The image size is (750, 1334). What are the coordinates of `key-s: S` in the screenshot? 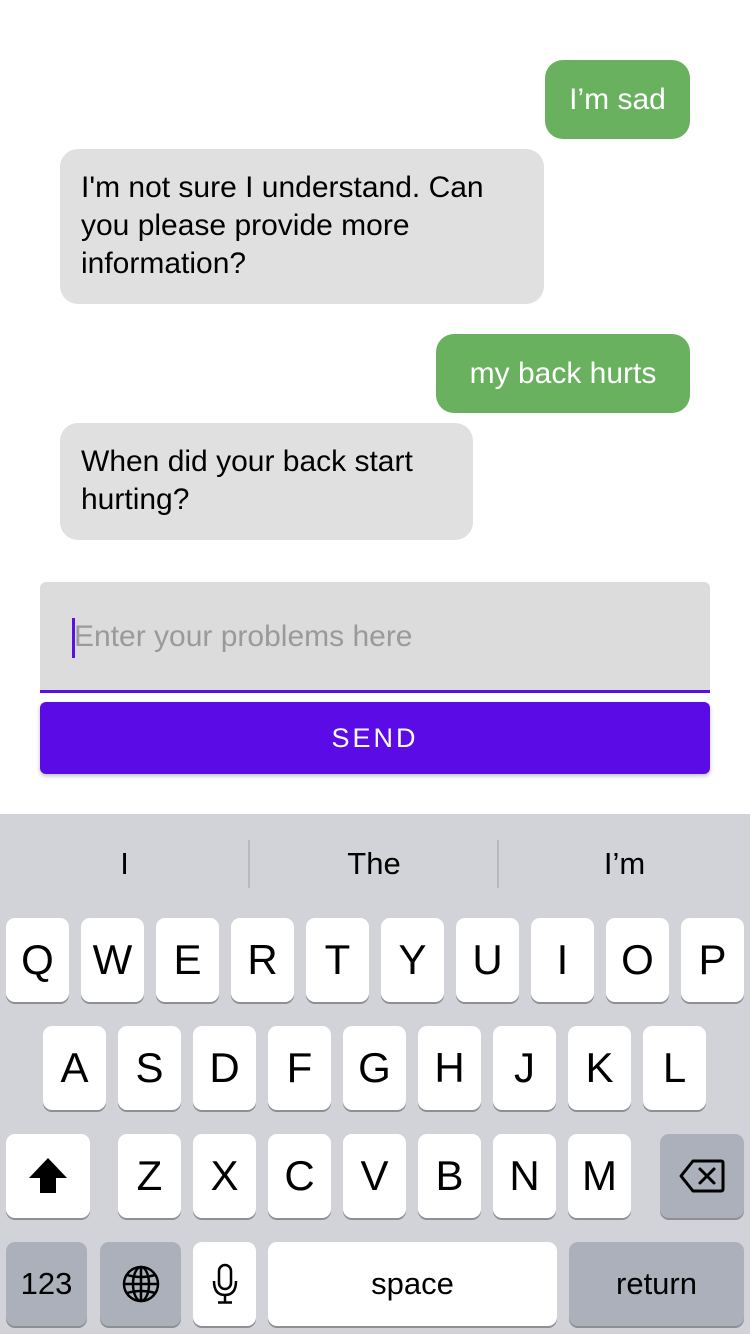 It's located at (149, 1068).